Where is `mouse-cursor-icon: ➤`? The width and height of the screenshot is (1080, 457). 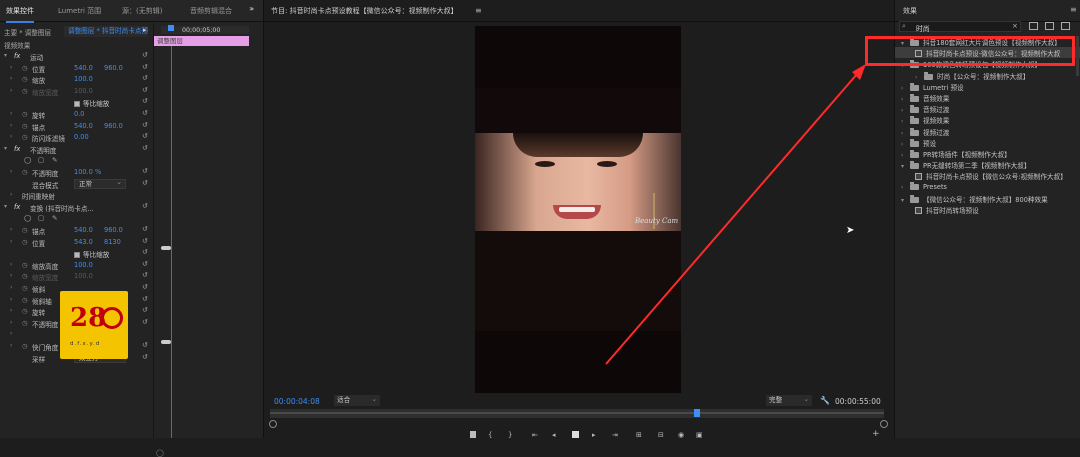 mouse-cursor-icon: ➤ is located at coordinates (850, 230).